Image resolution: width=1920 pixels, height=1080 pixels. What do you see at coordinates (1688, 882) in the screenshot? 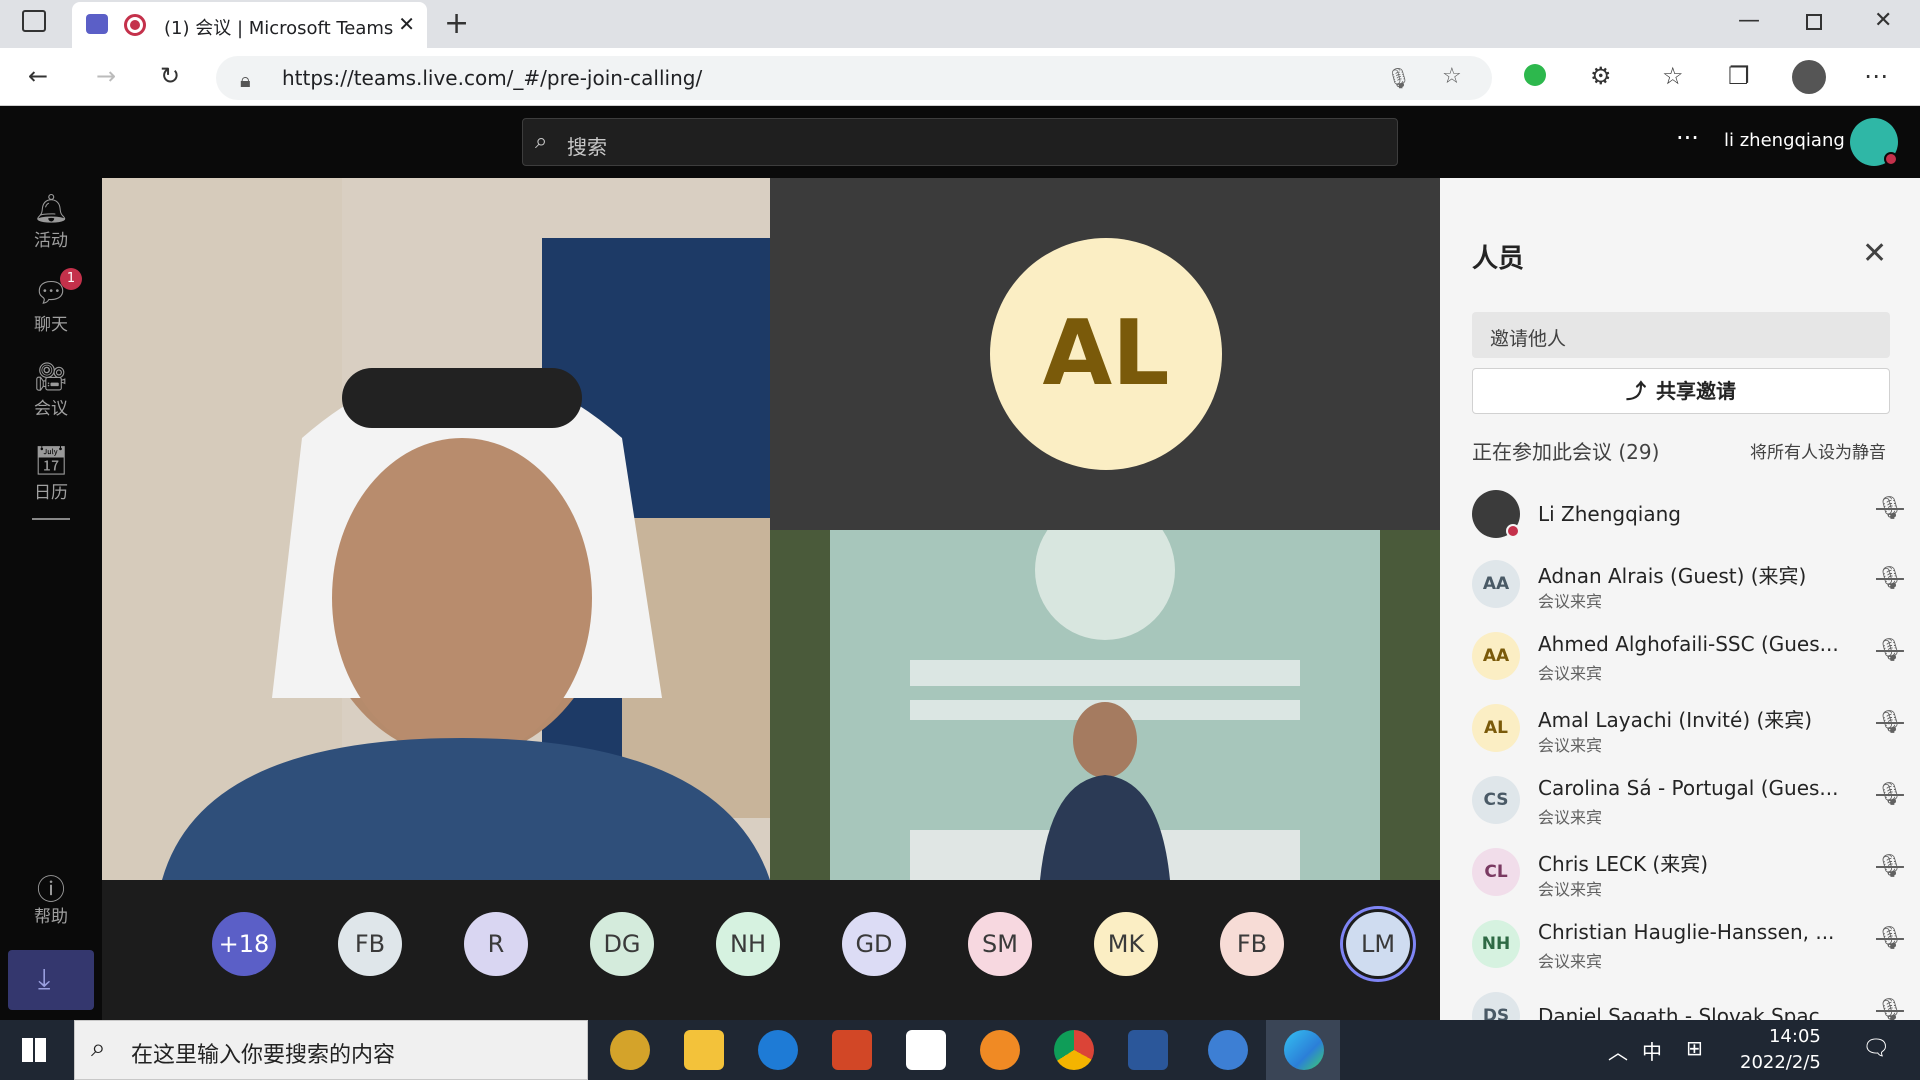
I see `participant-row: CL Chris LECK (来宾) 会议来宾 🎙︎` at bounding box center [1688, 882].